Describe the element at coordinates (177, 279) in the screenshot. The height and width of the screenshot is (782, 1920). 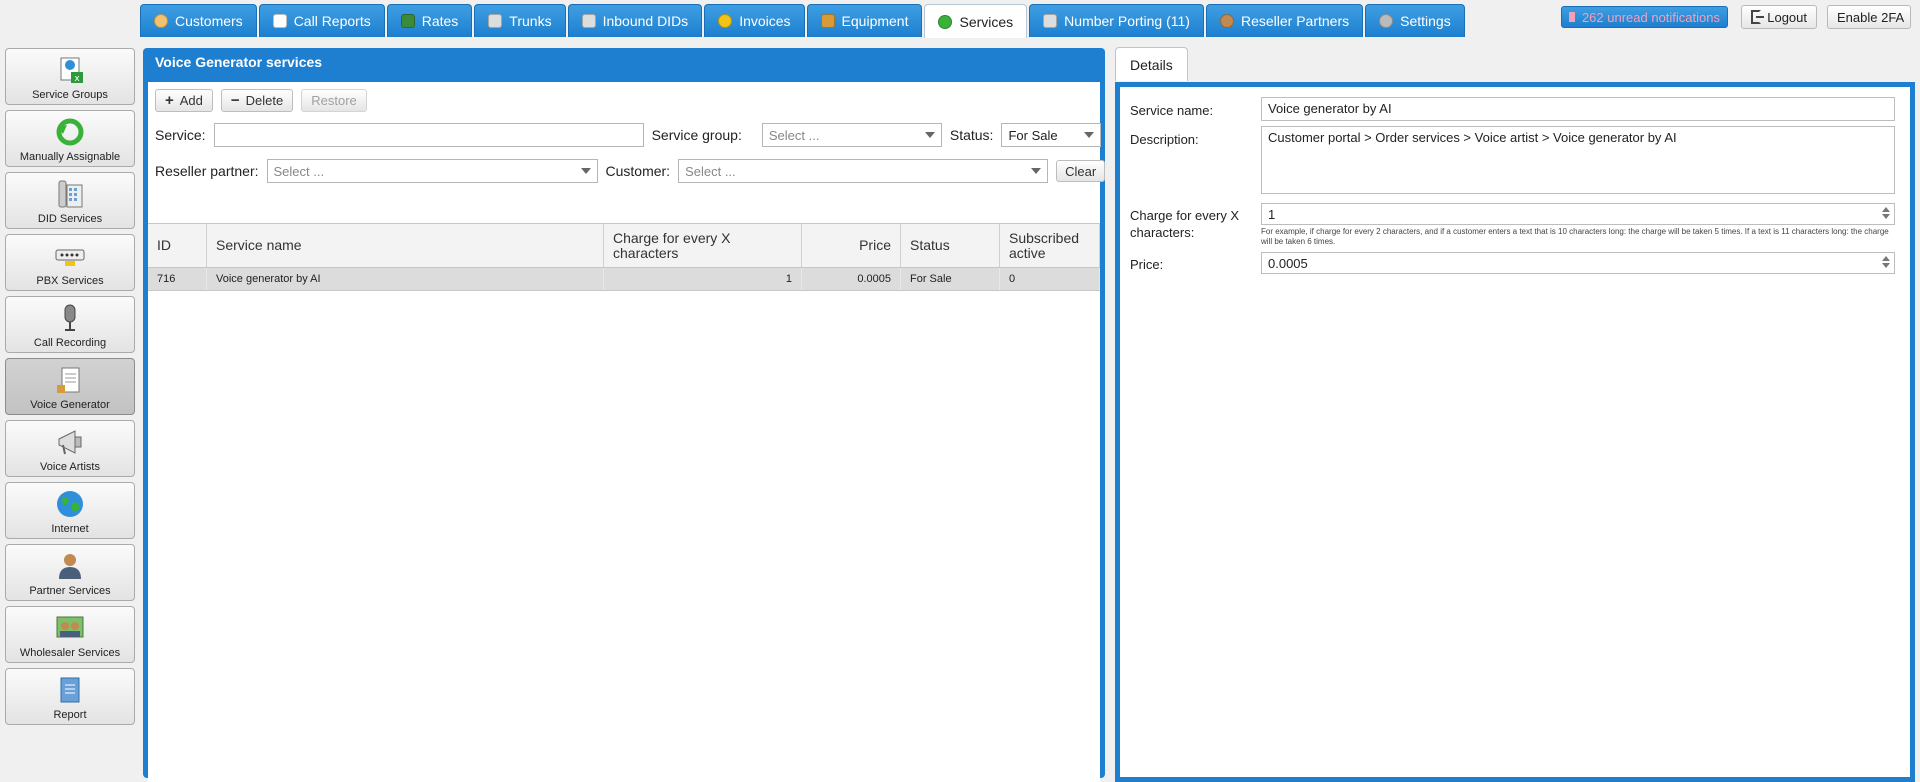
I see `cell-id: 716` at that location.